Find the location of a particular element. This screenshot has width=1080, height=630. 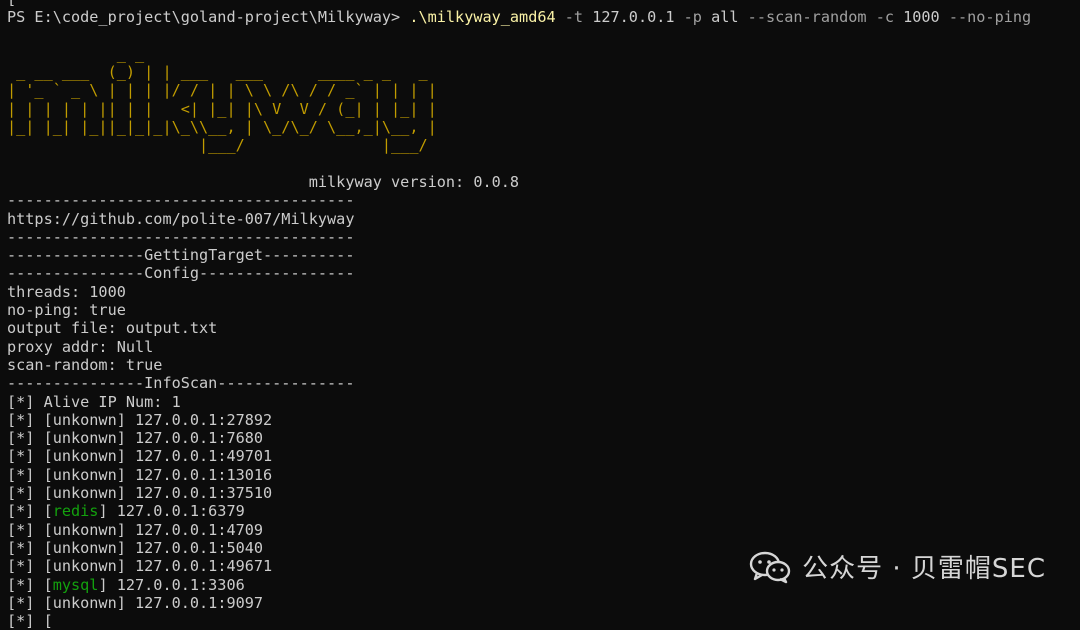

result-address: ] 127.0.0.1:49671 is located at coordinates (194, 566).